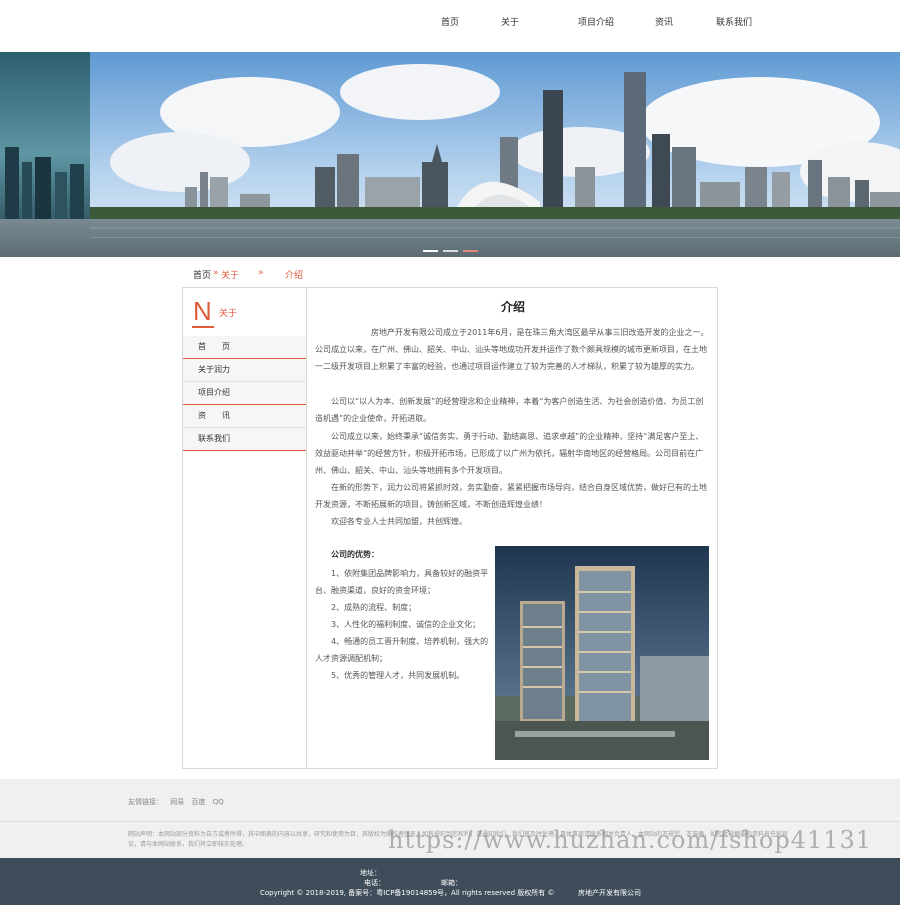 This screenshot has width=900, height=905. Describe the element at coordinates (609, 893) in the screenshot. I see `footer-company: 房地产开发有限公司` at that location.